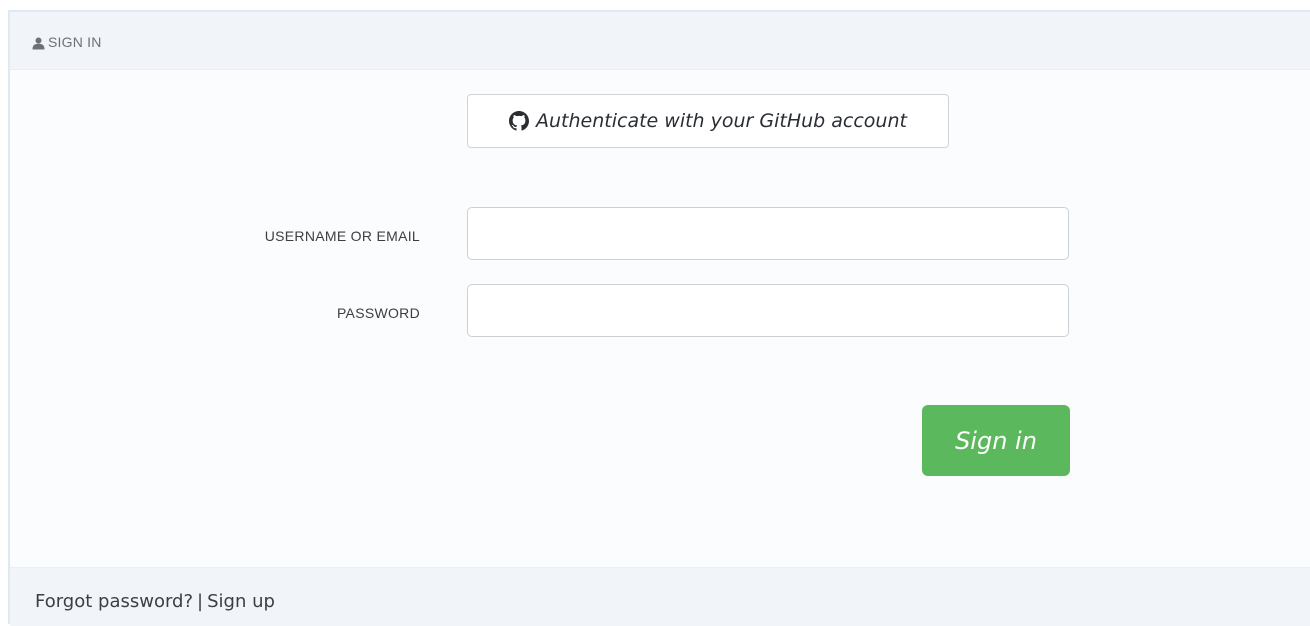  What do you see at coordinates (38, 43) in the screenshot?
I see `user-icon` at bounding box center [38, 43].